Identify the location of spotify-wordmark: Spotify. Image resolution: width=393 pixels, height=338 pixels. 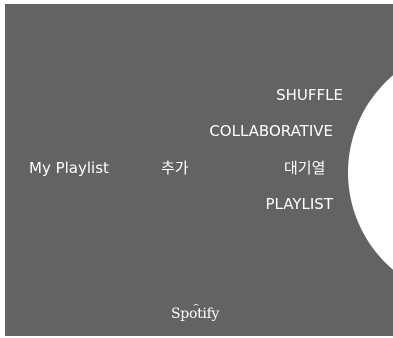
(195, 314).